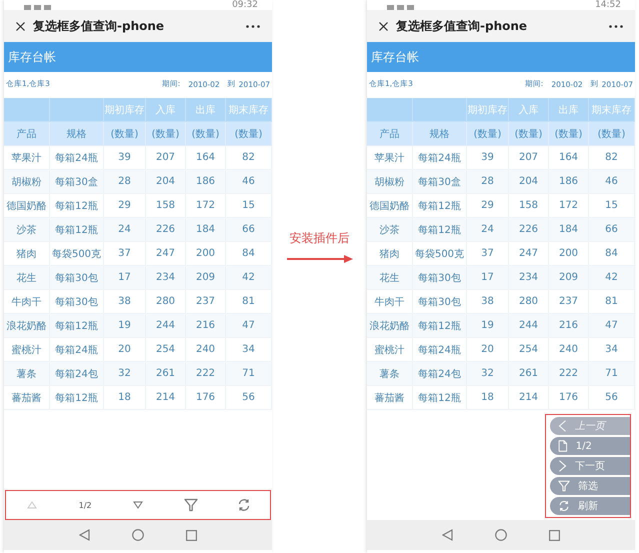  Describe the element at coordinates (206, 278) in the screenshot. I see `table-cell: 209` at that location.